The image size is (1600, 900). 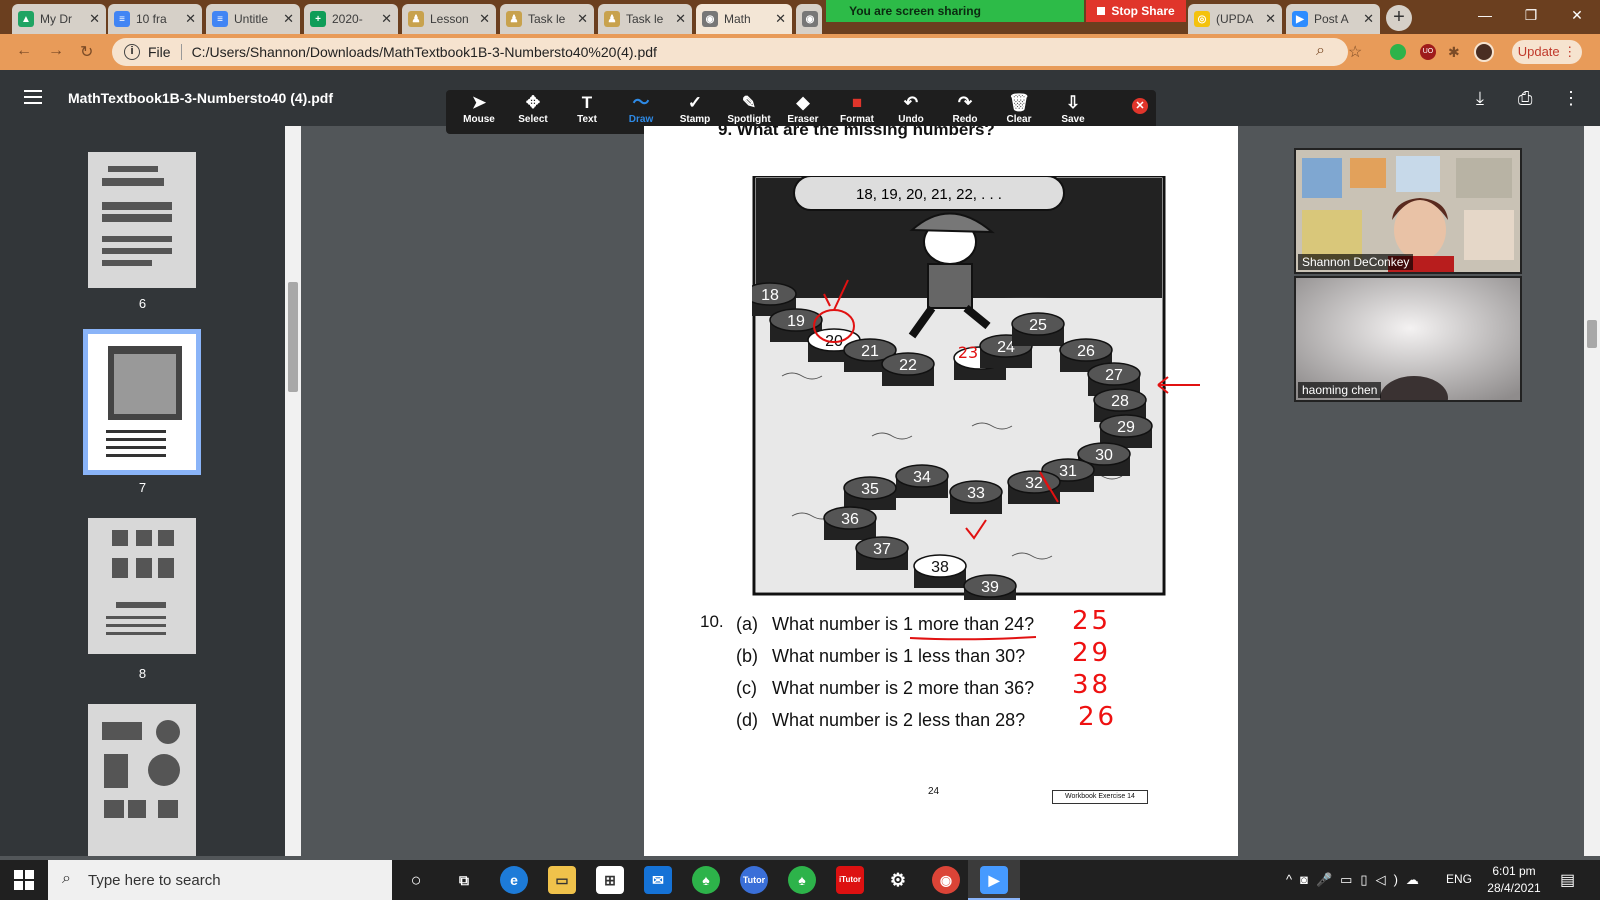 What do you see at coordinates (1480, 98) in the screenshot?
I see `download-icon: ⤓` at bounding box center [1480, 98].